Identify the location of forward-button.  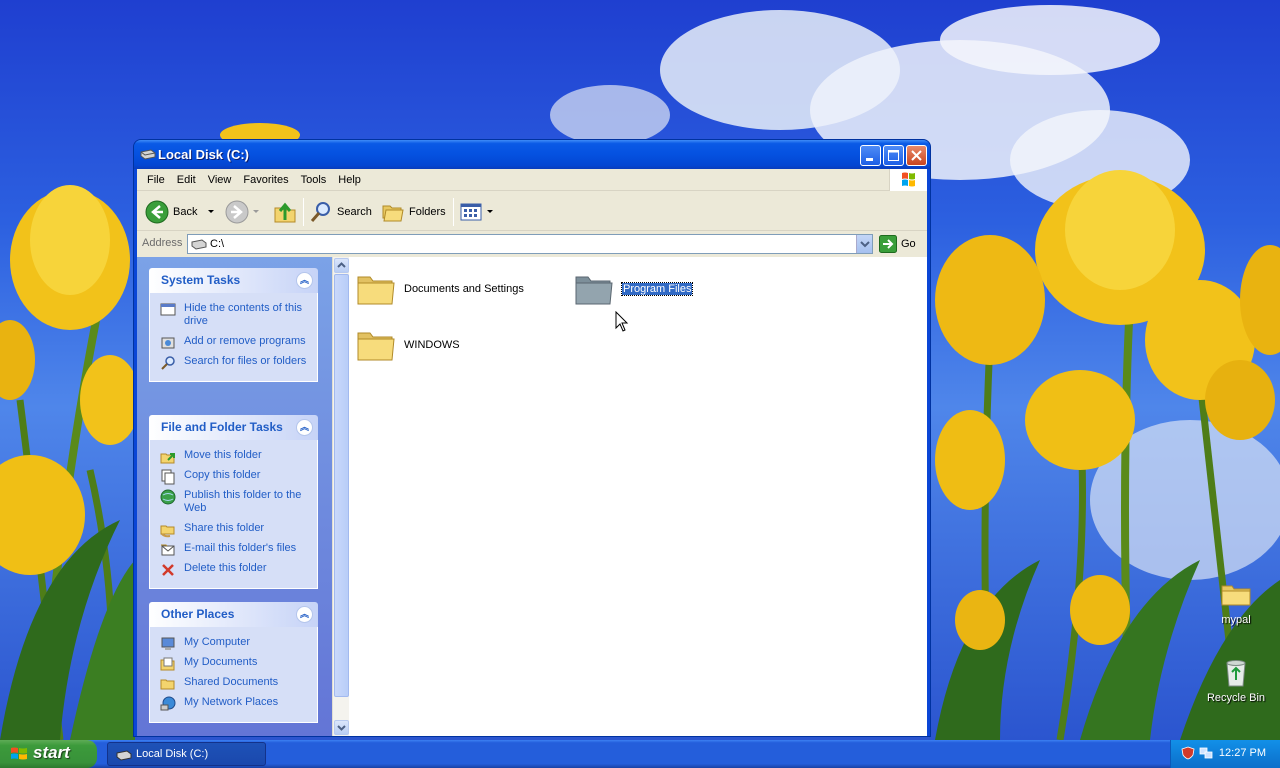
(243, 212).